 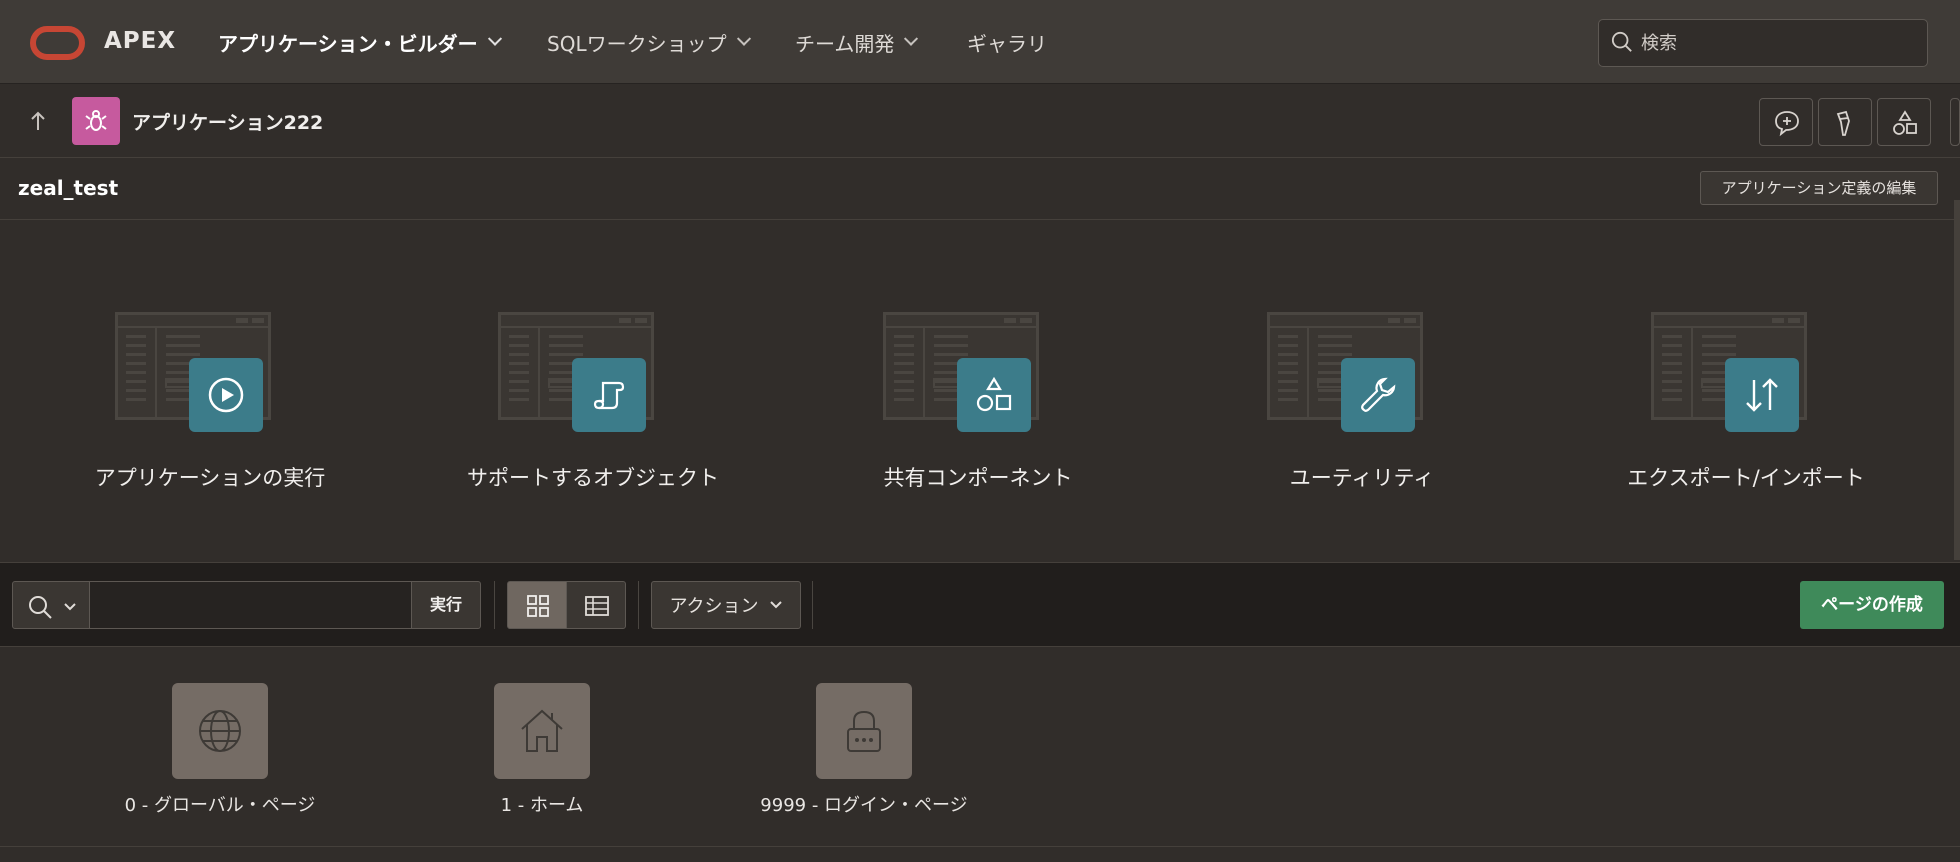 I want to click on debug-button, so click(x=1845, y=122).